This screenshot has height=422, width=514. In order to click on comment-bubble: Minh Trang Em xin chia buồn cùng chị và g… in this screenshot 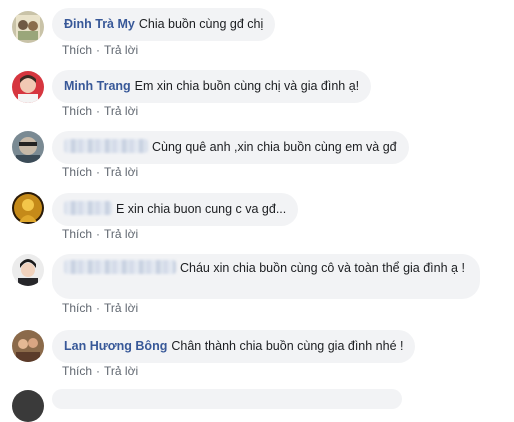, I will do `click(212, 86)`.